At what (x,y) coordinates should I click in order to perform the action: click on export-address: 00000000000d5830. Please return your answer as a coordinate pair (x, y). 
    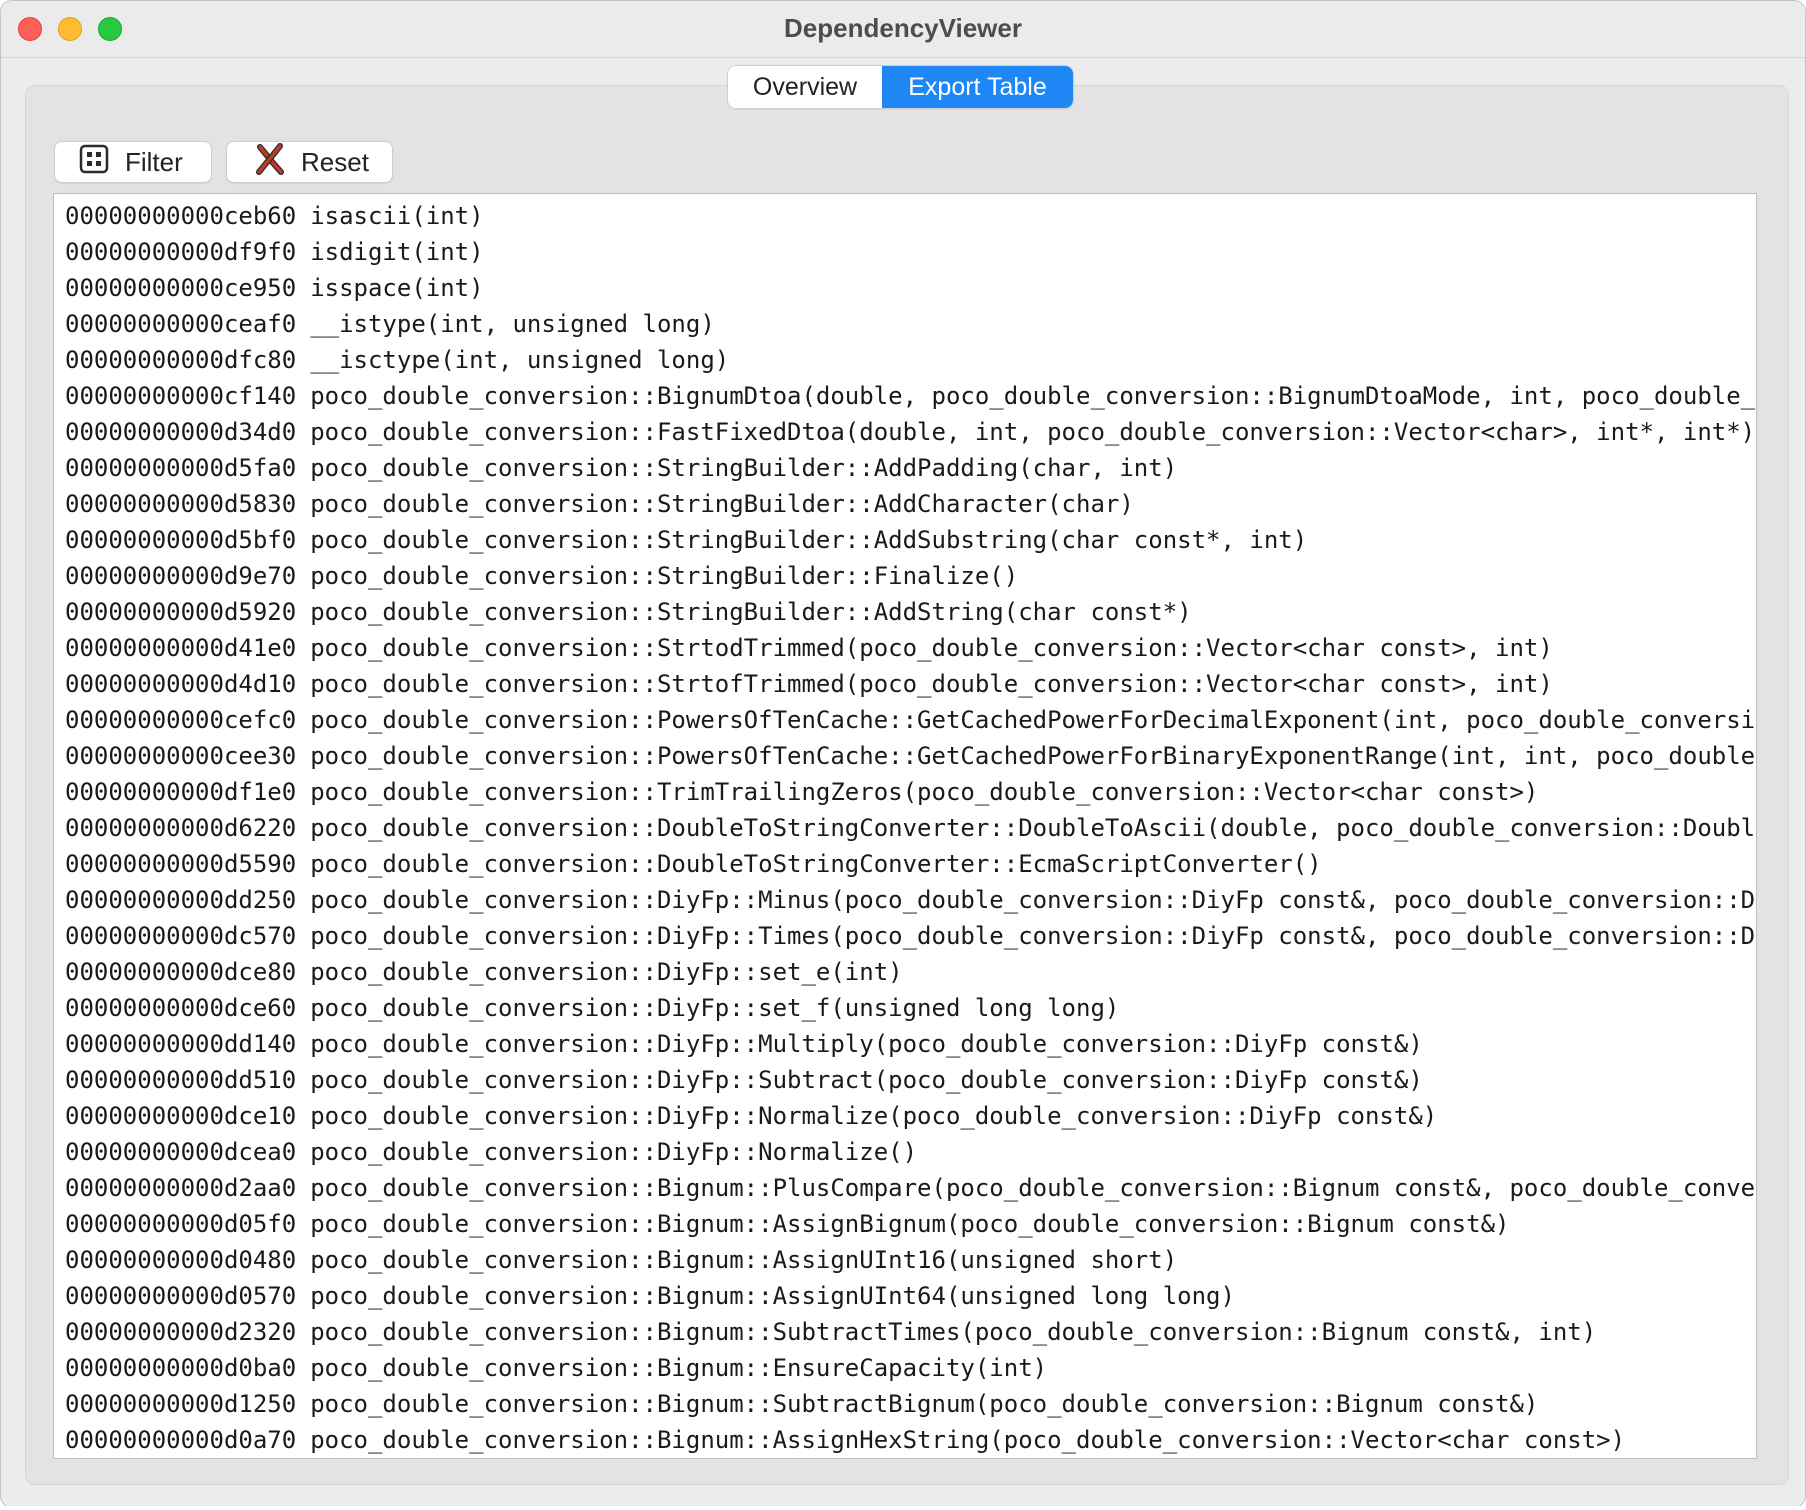
    Looking at the image, I should click on (181, 504).